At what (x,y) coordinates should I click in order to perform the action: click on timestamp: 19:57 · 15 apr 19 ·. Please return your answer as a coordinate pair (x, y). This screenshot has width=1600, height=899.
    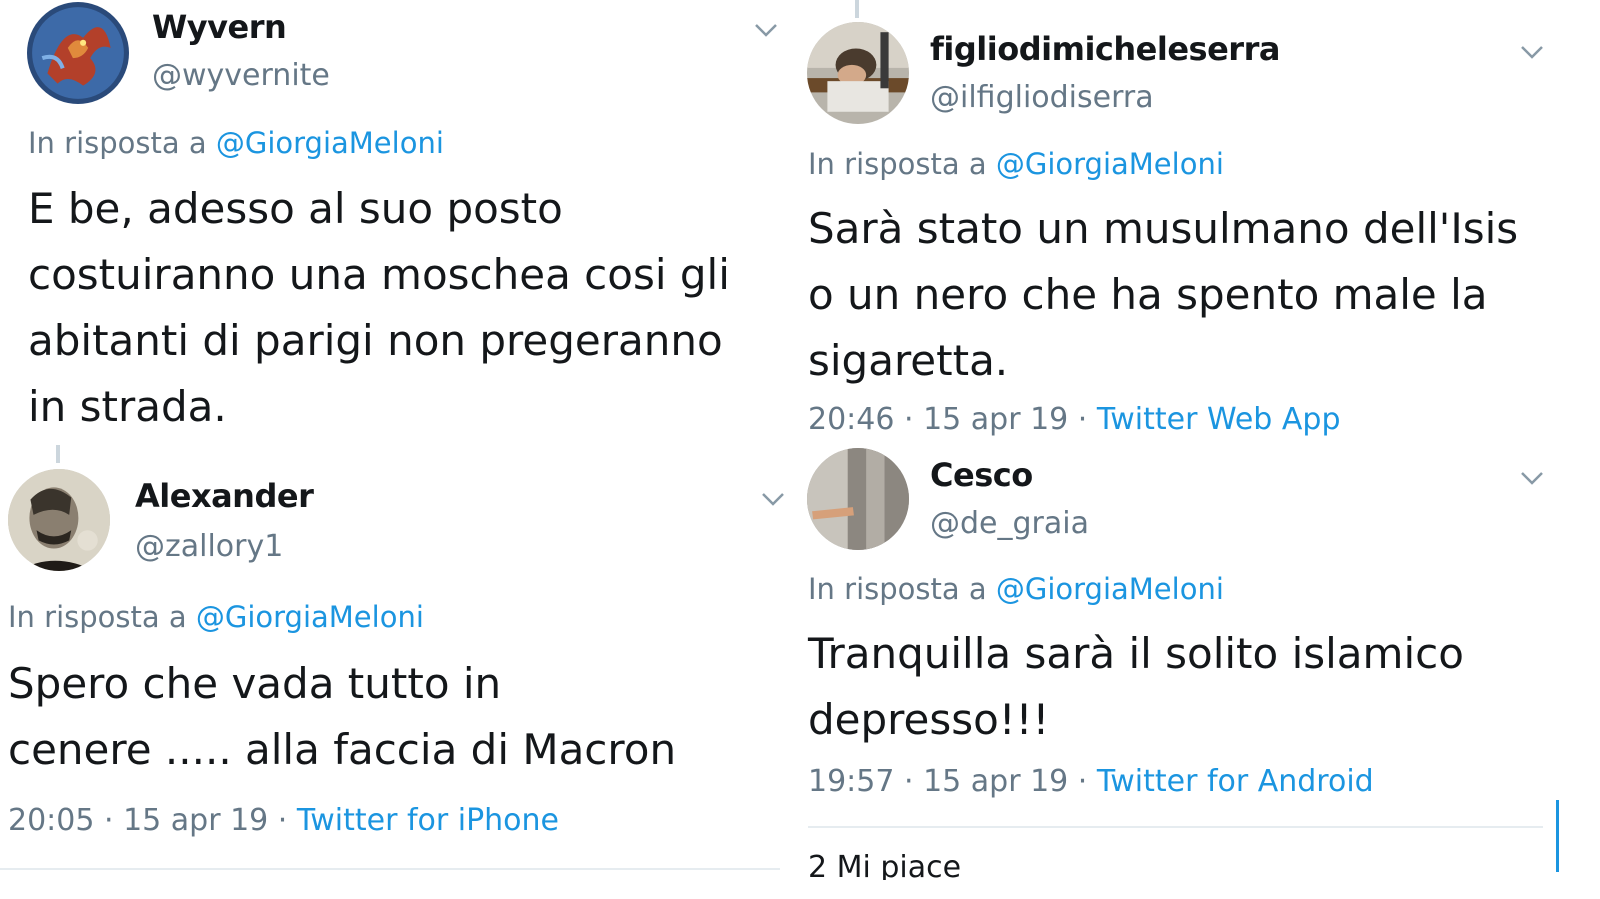
    Looking at the image, I should click on (952, 781).